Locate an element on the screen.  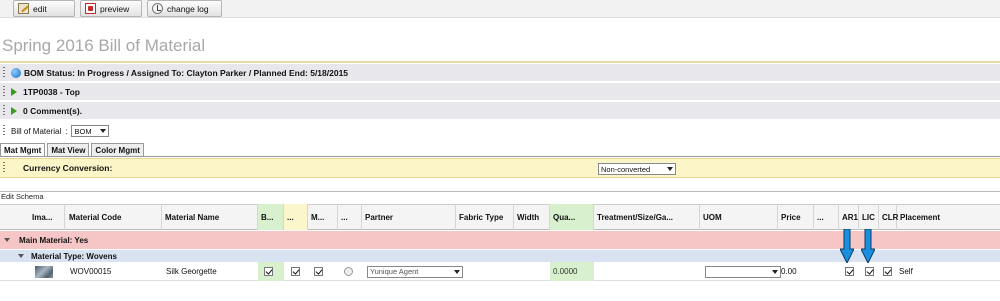
col-uom: UOM is located at coordinates (739, 217).